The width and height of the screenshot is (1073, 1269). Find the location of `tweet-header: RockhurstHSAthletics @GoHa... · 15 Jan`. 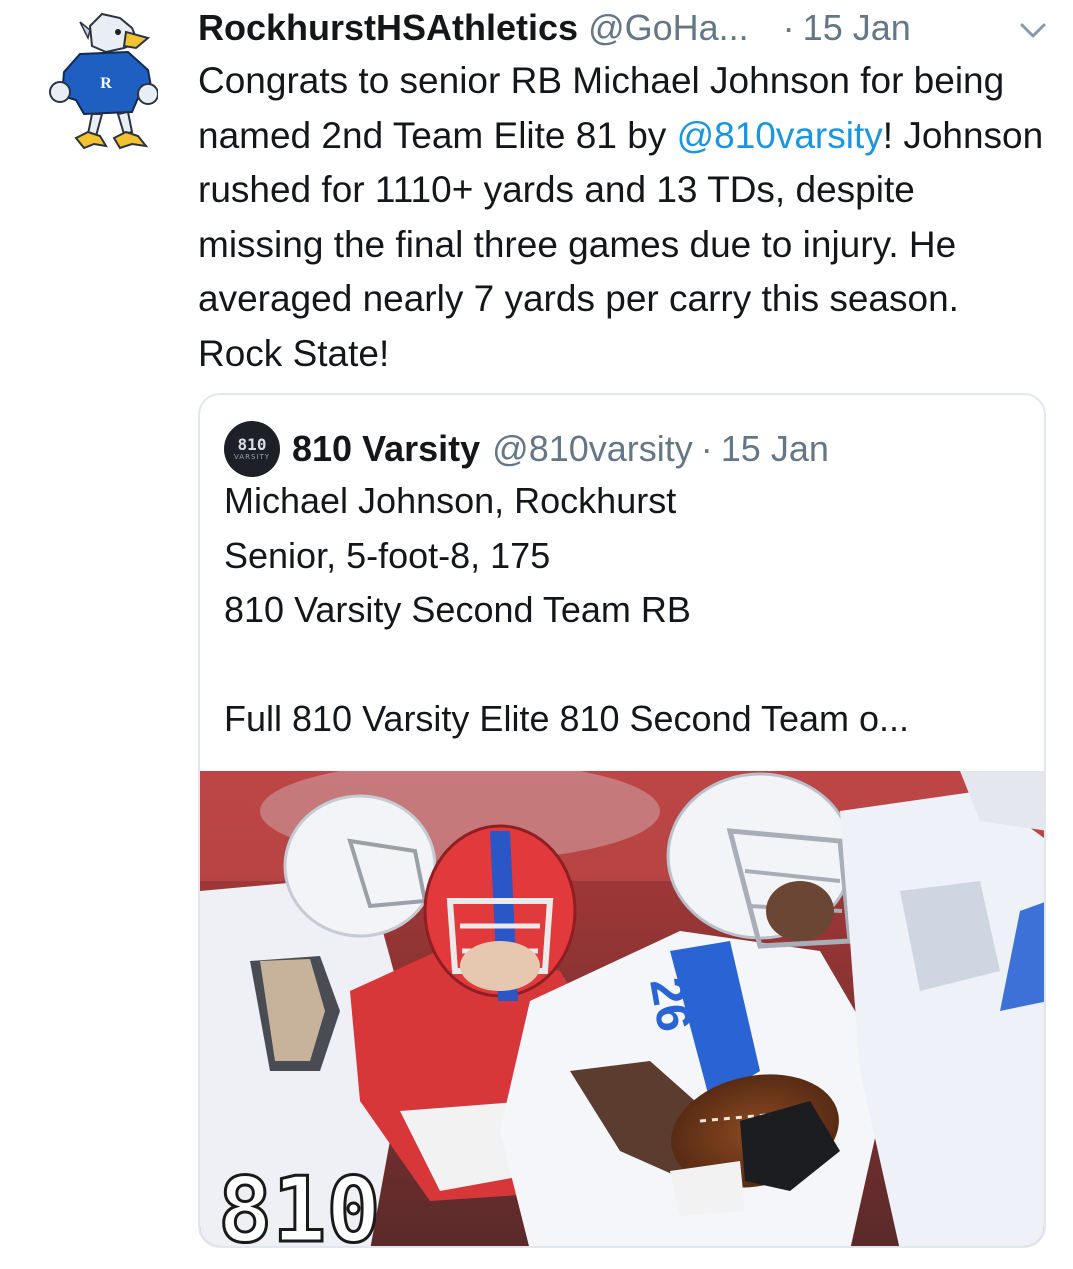

tweet-header: RockhurstHSAthletics @GoHa... · 15 Jan is located at coordinates (628, 28).